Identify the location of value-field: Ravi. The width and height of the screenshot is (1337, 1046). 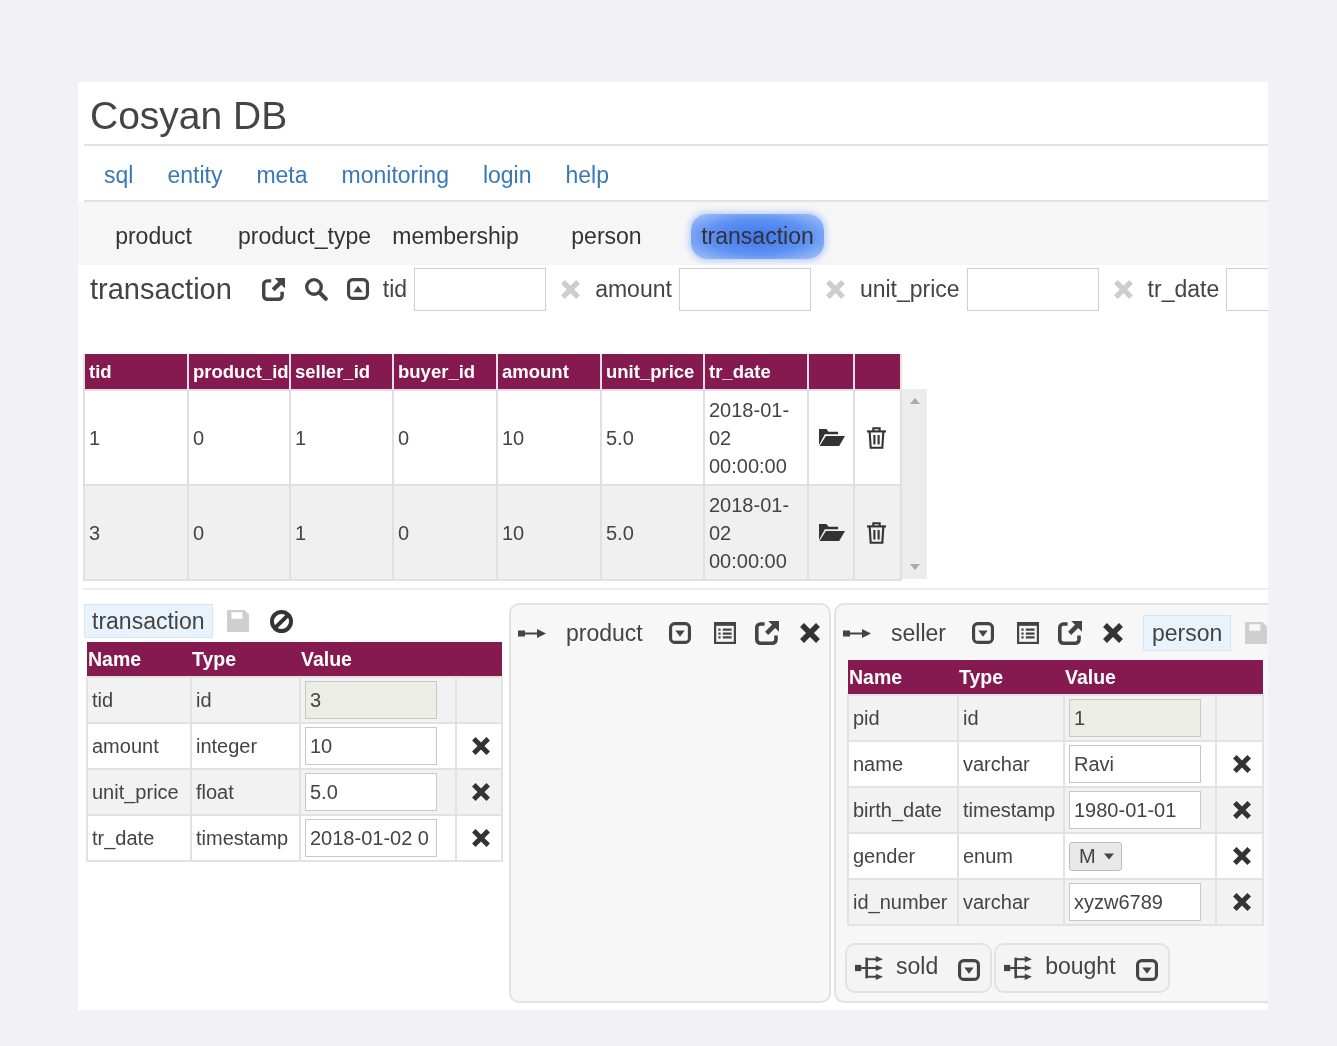
(1135, 764).